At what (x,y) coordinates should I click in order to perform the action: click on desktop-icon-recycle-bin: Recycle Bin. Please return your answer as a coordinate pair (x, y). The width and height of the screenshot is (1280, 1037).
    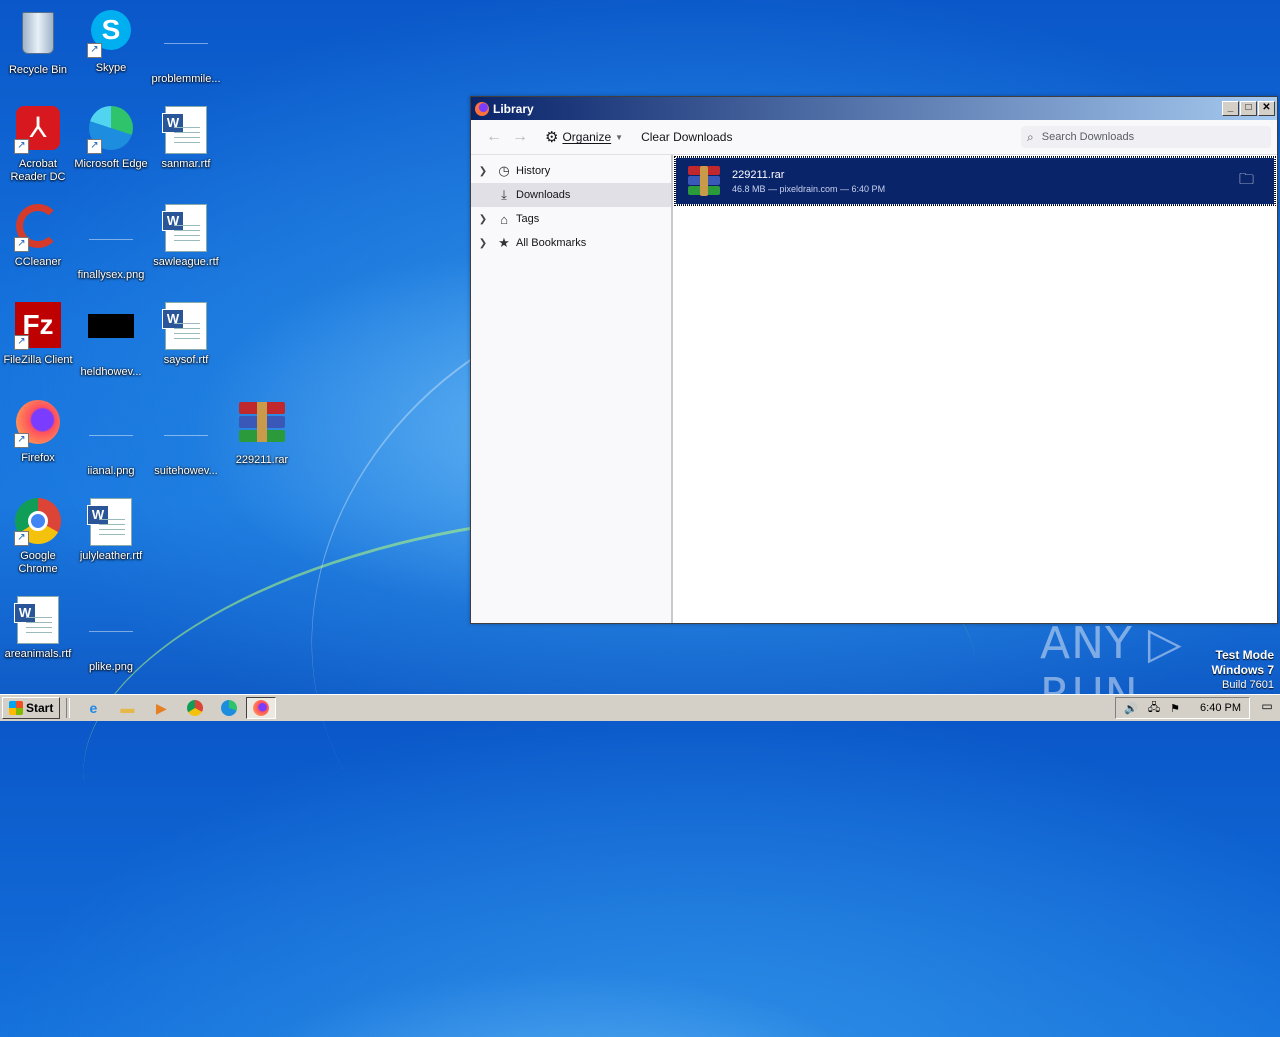
    Looking at the image, I should click on (38, 42).